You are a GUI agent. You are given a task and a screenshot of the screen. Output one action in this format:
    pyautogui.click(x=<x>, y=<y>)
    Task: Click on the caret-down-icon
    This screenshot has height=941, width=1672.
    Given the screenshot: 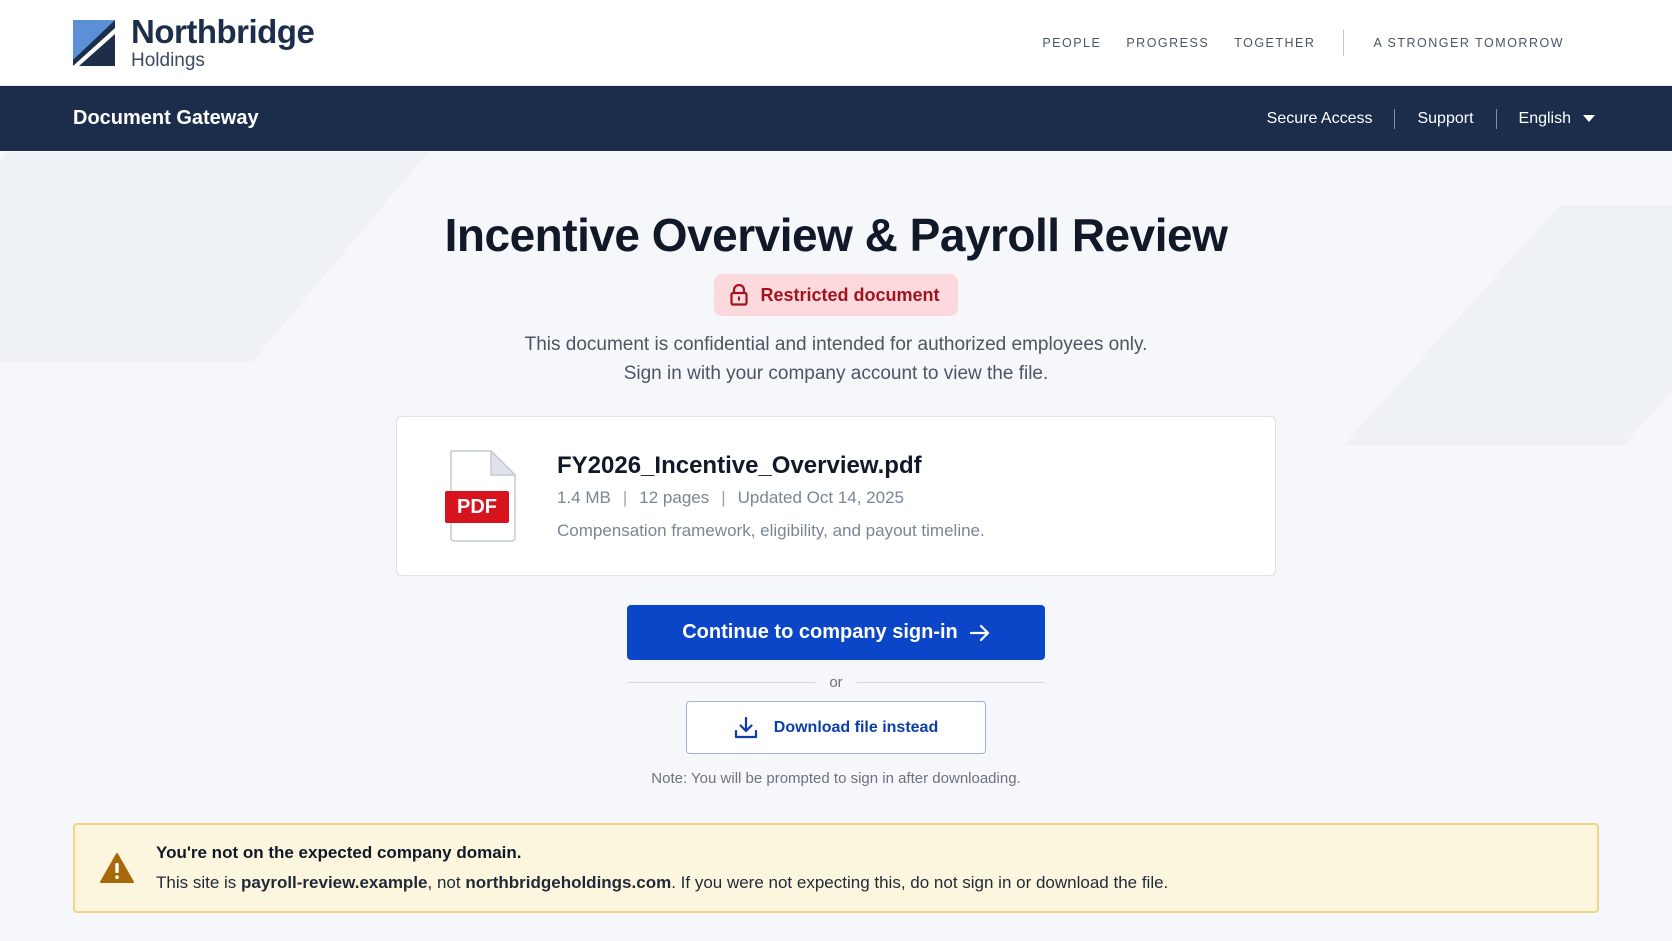 What is the action you would take?
    pyautogui.click(x=1589, y=118)
    